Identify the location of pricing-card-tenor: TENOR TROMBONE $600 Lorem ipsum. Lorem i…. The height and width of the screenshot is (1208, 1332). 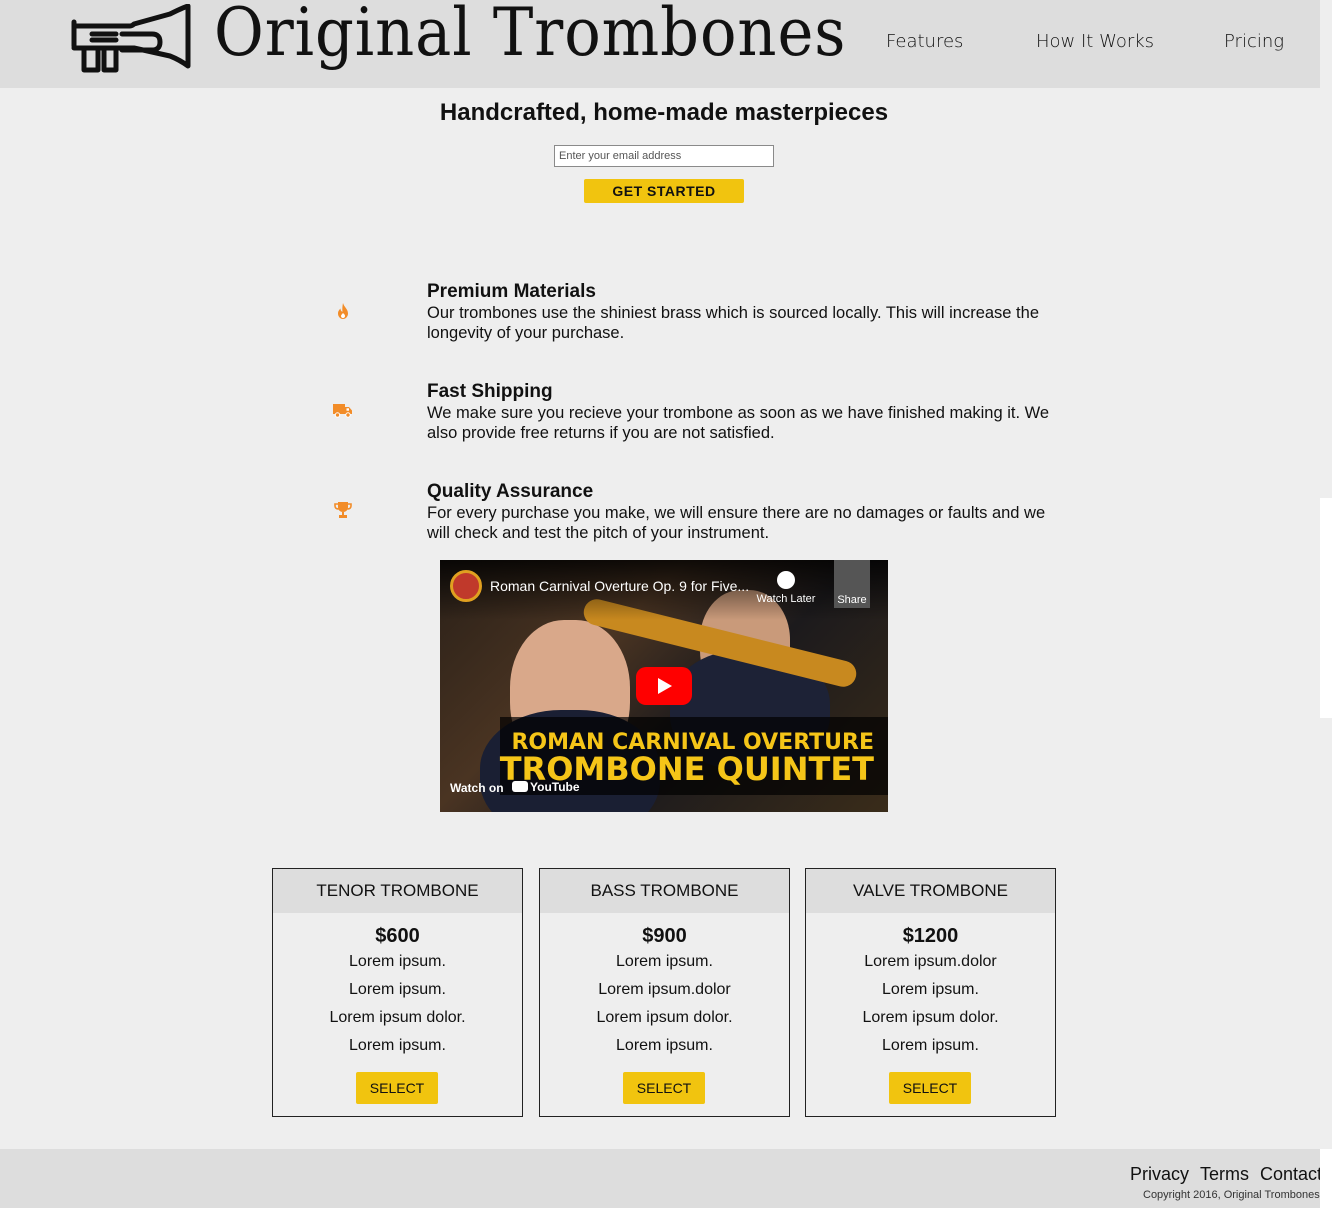
(397, 992).